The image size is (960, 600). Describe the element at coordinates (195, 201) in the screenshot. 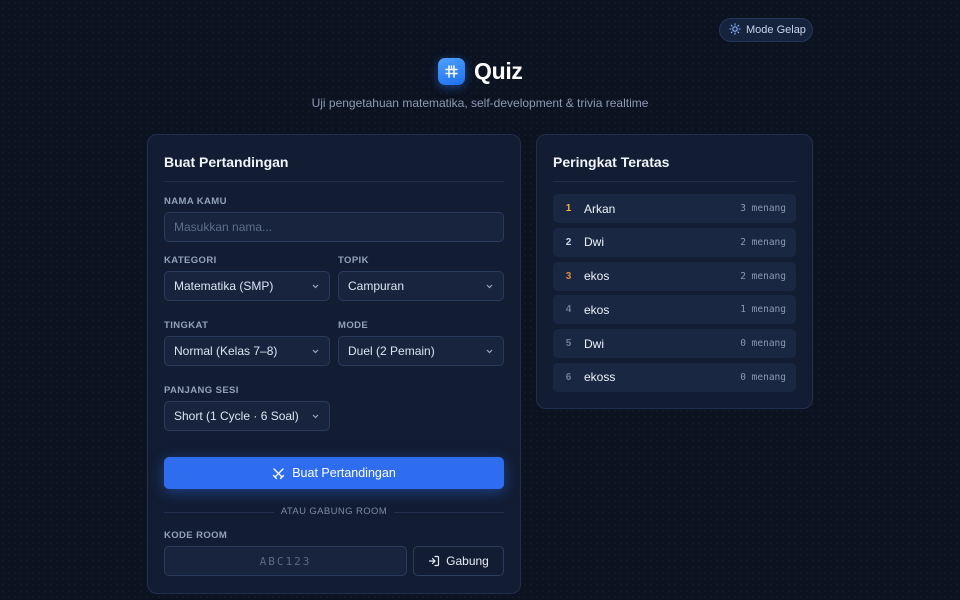

I see `name-label: NAMA KAMU` at that location.